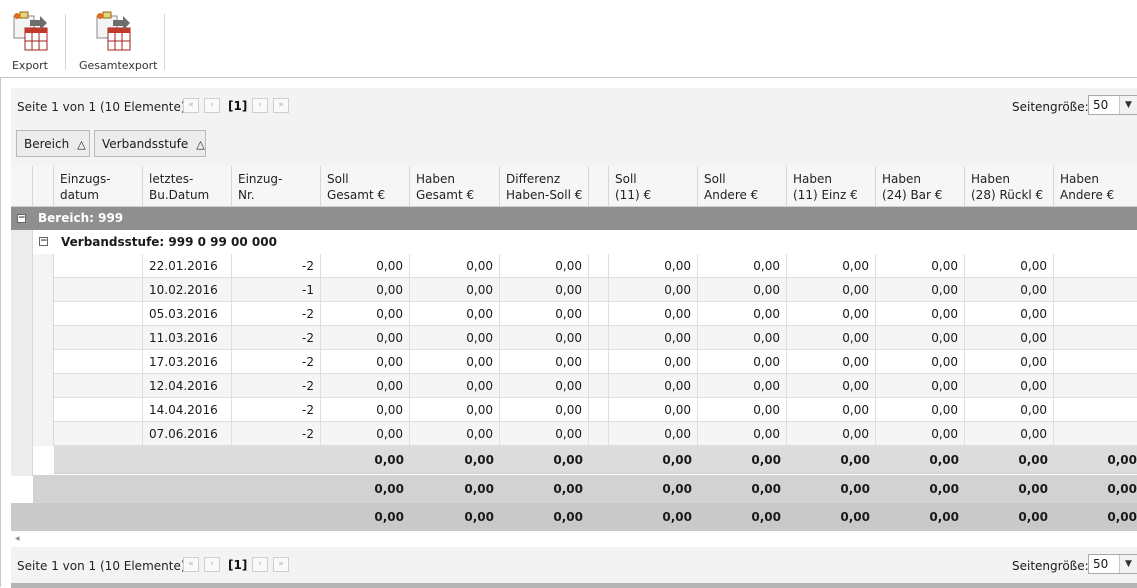 The height and width of the screenshot is (588, 1137). What do you see at coordinates (1009, 186) in the screenshot?
I see `header-haben-28: Haben (28) Rückl €` at bounding box center [1009, 186].